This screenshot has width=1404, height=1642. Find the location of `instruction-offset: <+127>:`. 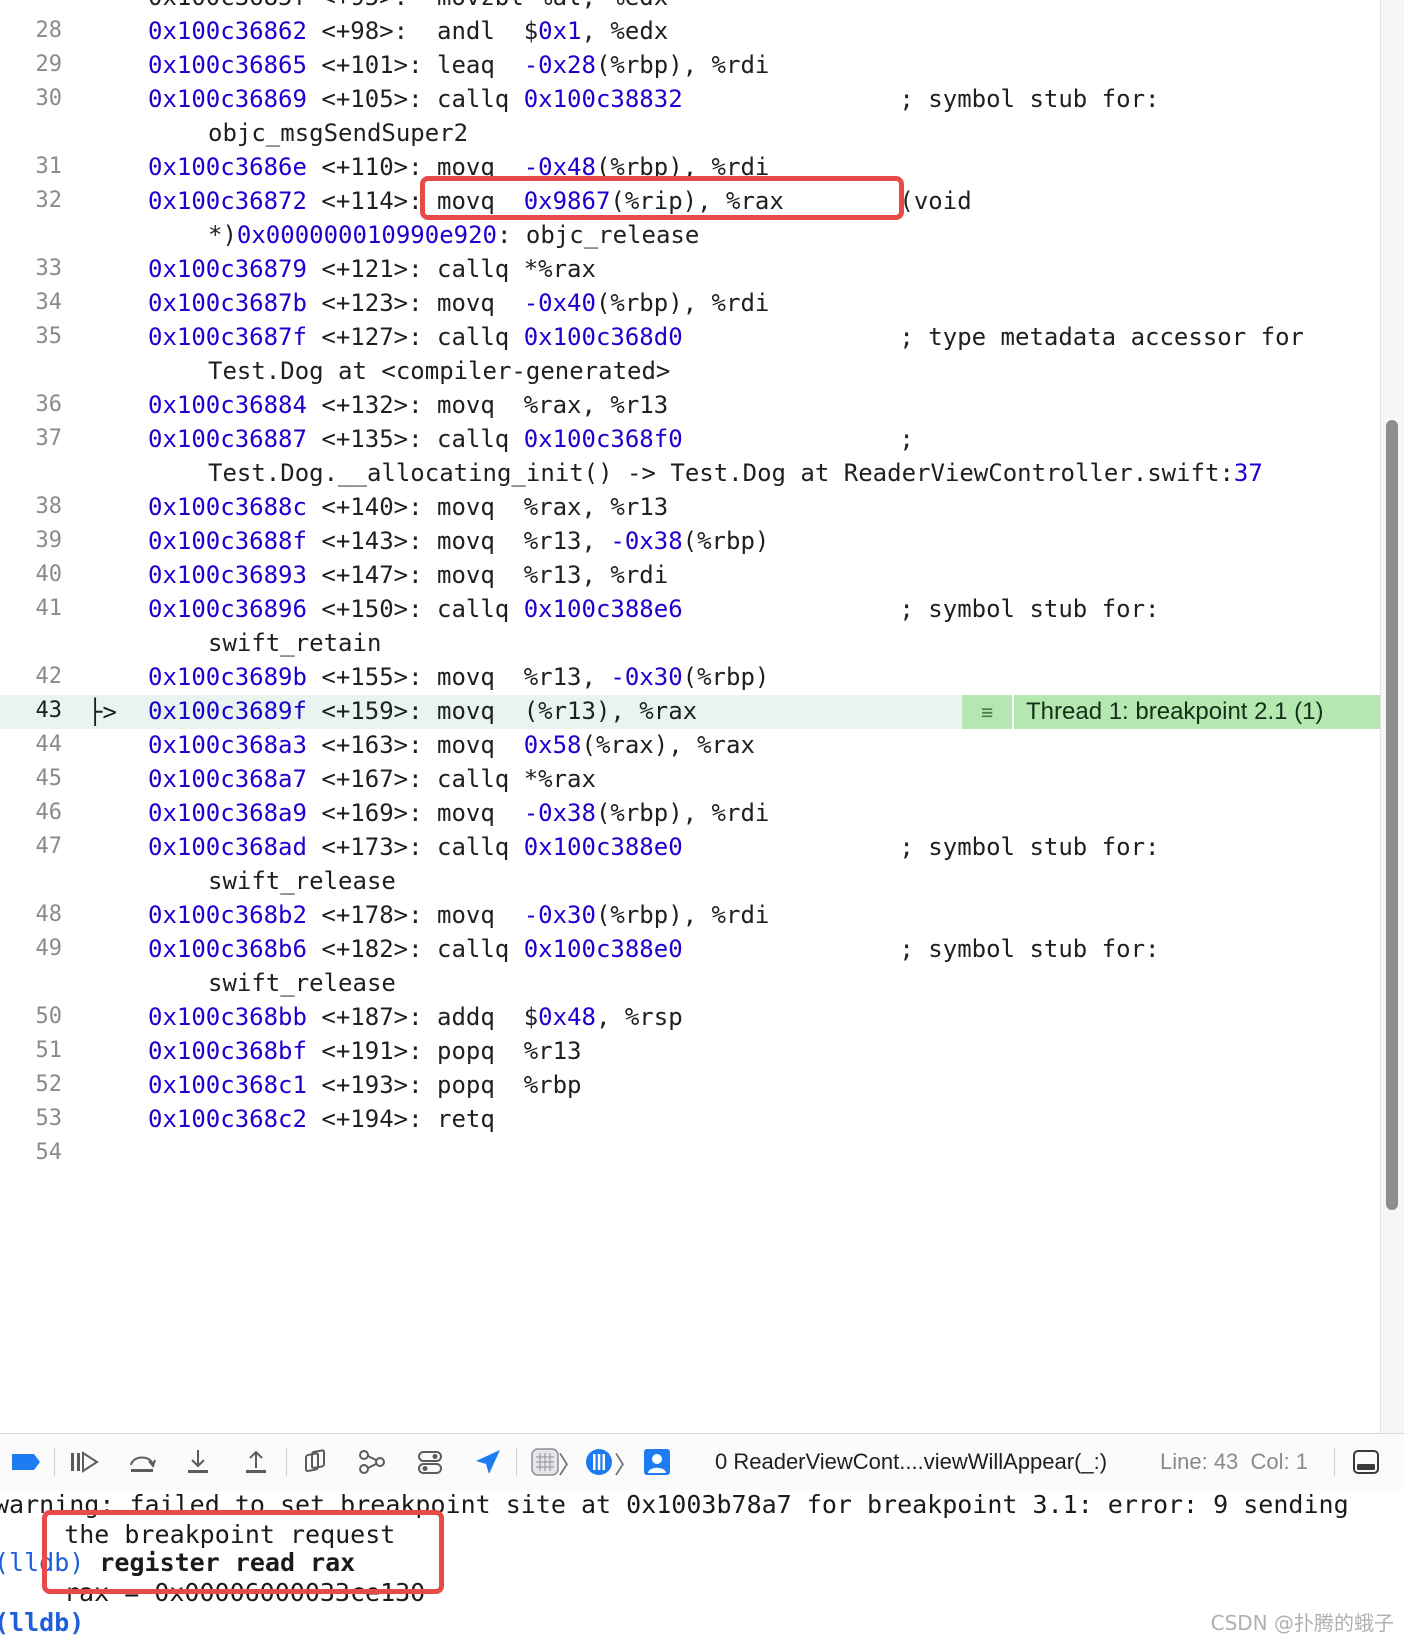

instruction-offset: <+127>: is located at coordinates (371, 337).